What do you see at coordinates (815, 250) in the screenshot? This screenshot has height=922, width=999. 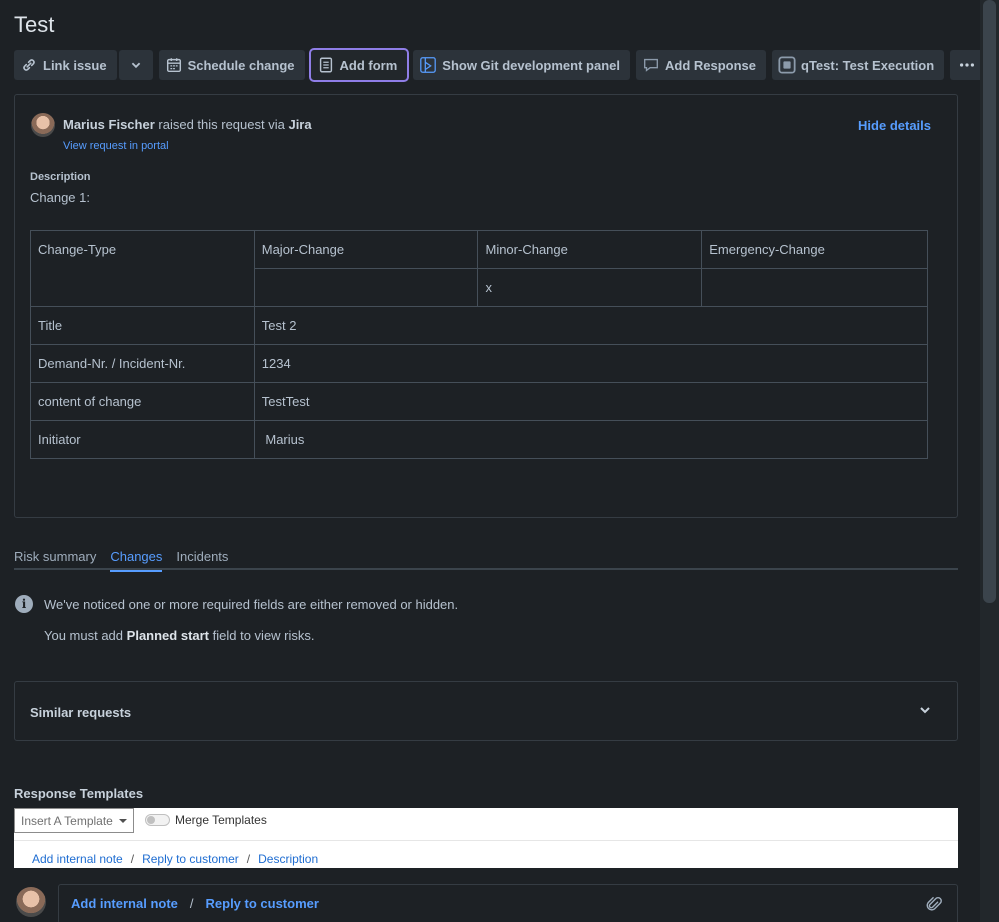 I see `table-cell: Emergency-Change` at bounding box center [815, 250].